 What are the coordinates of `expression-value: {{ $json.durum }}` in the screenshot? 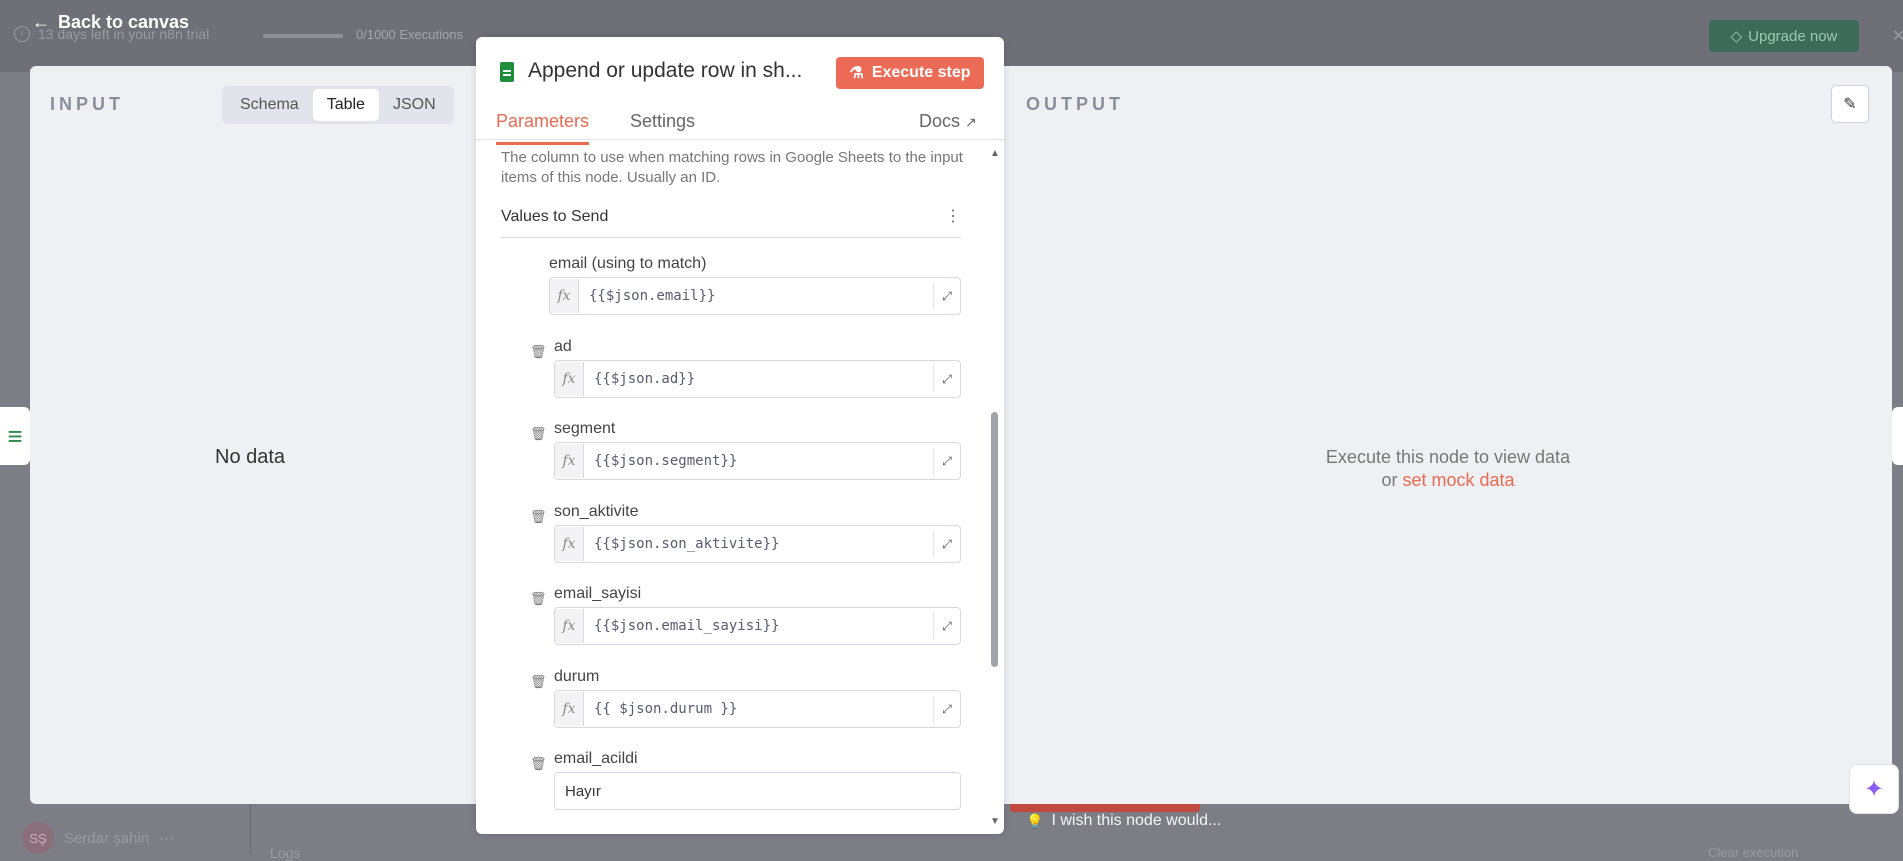 It's located at (666, 709).